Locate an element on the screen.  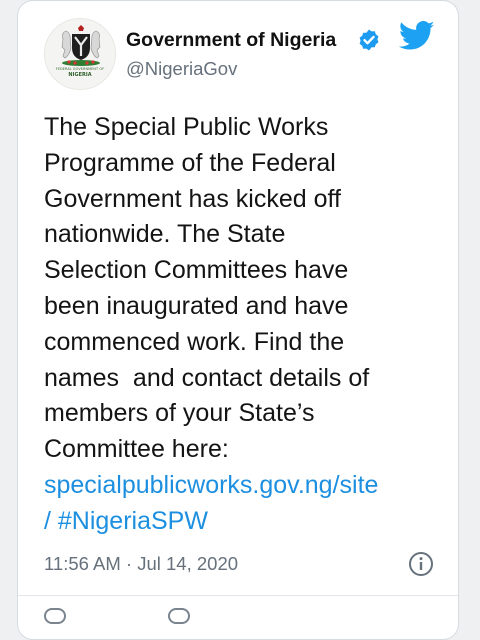
tweet-text-line: nationwide. The State is located at coordinates (165, 234).